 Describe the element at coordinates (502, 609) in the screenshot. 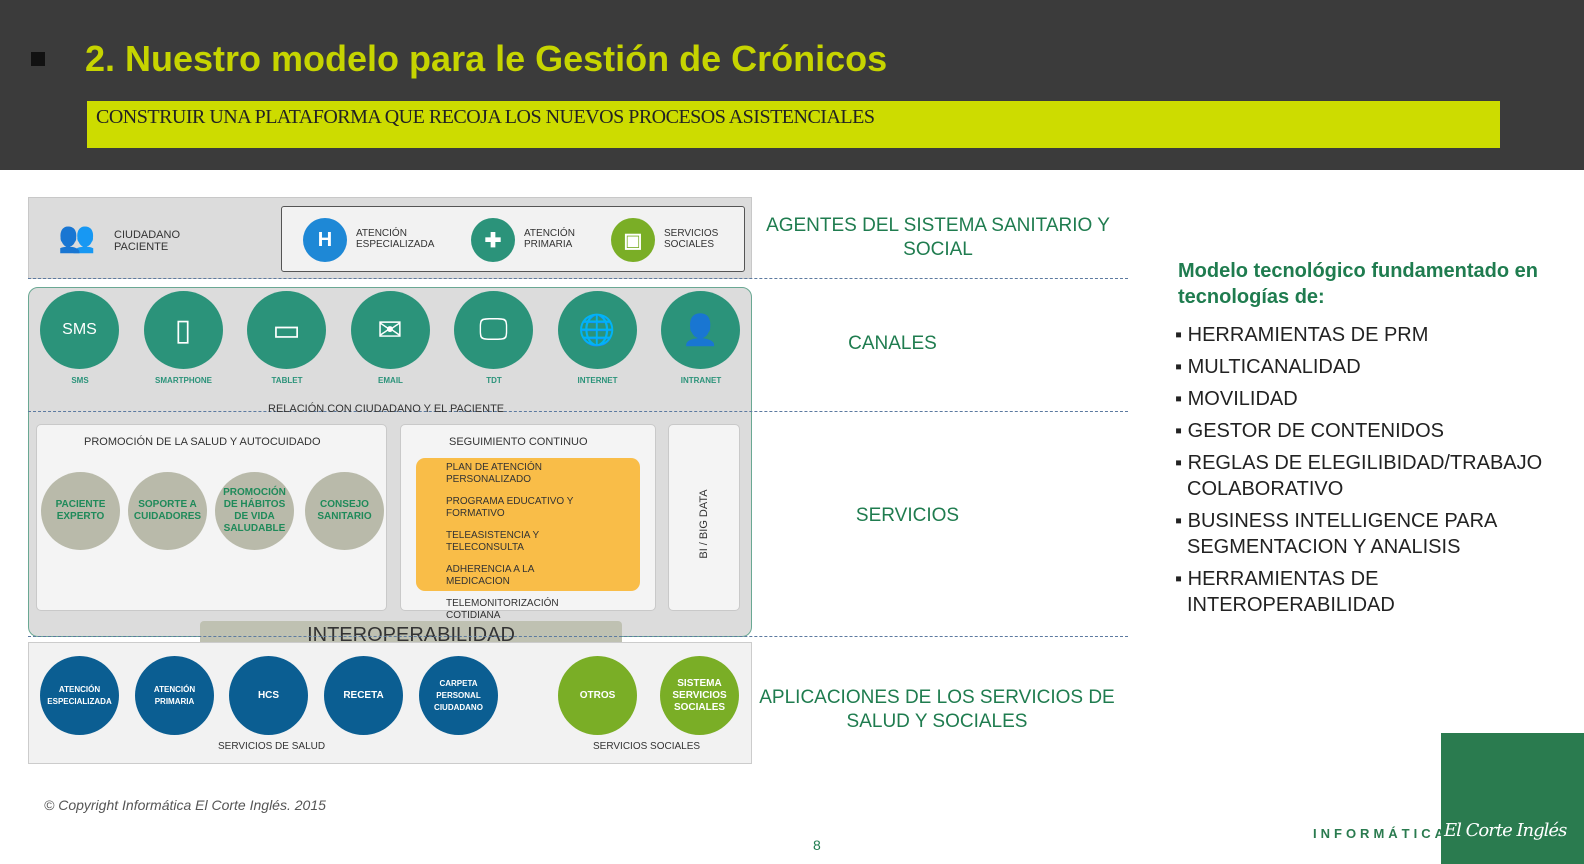

I see `followup-item: TELEMONITORIZACIÓN COTIDIANA` at that location.